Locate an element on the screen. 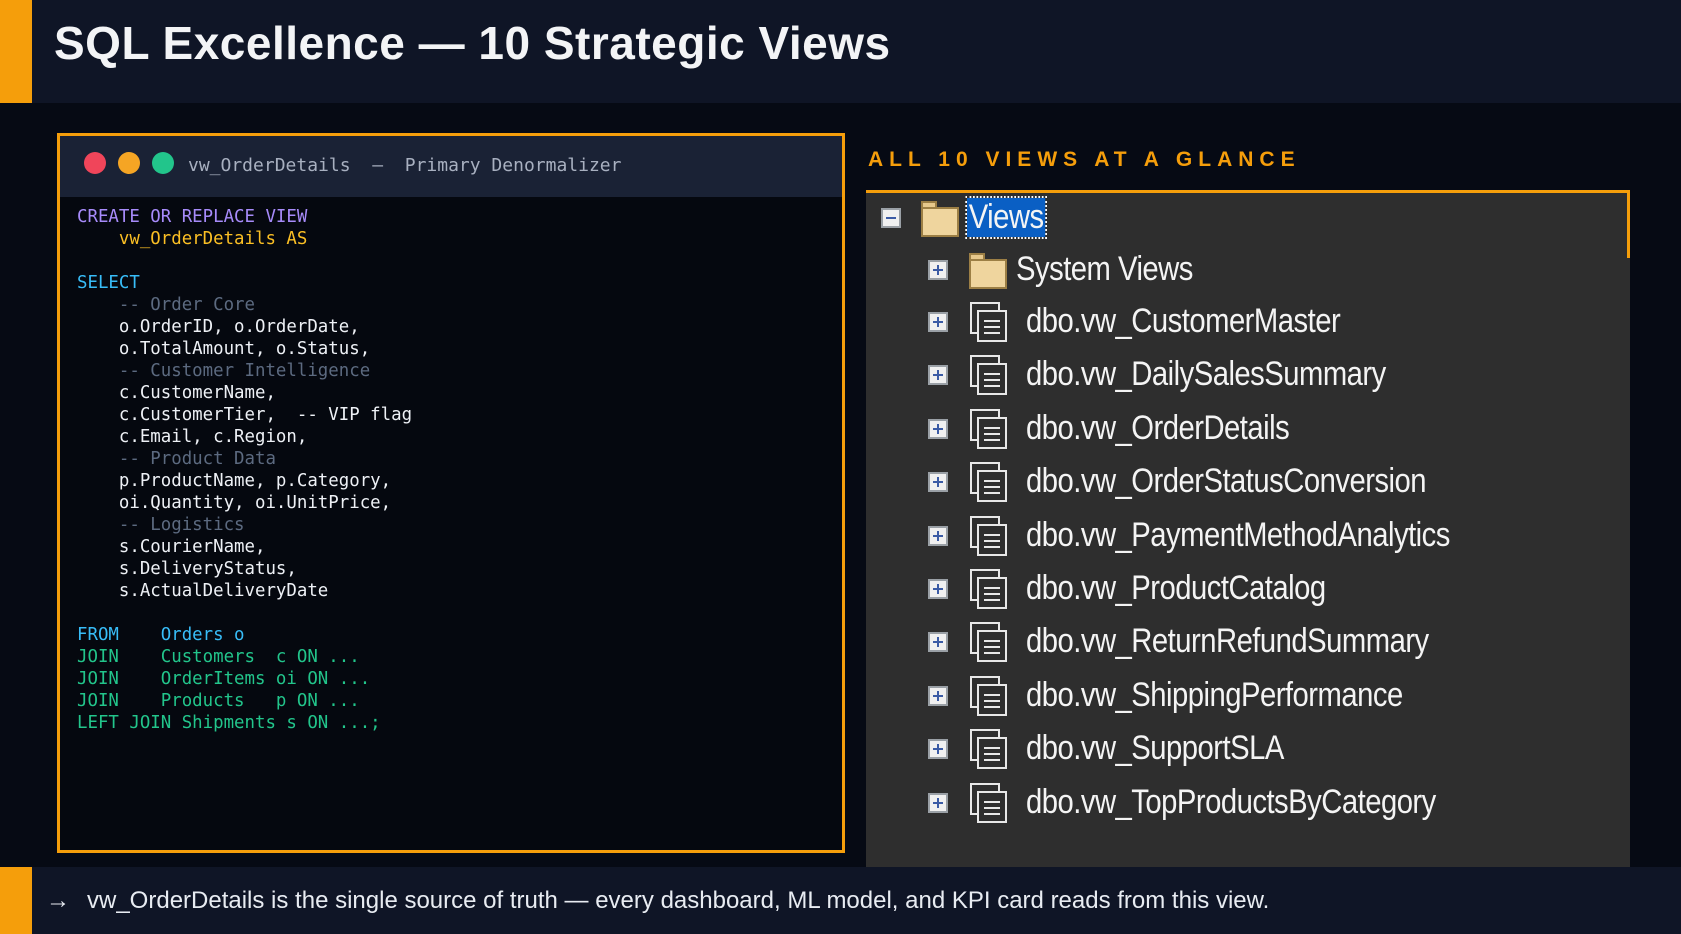  tree-node-label: System Views is located at coordinates (1104, 269).